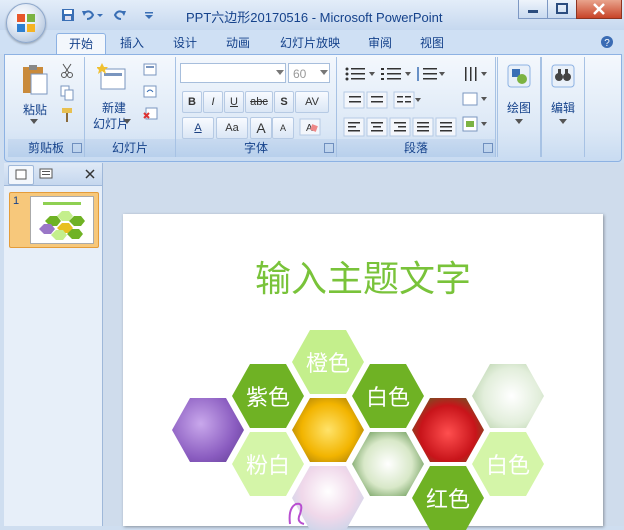 This screenshot has height=530, width=624. I want to click on paste-icon, so click(35, 80).